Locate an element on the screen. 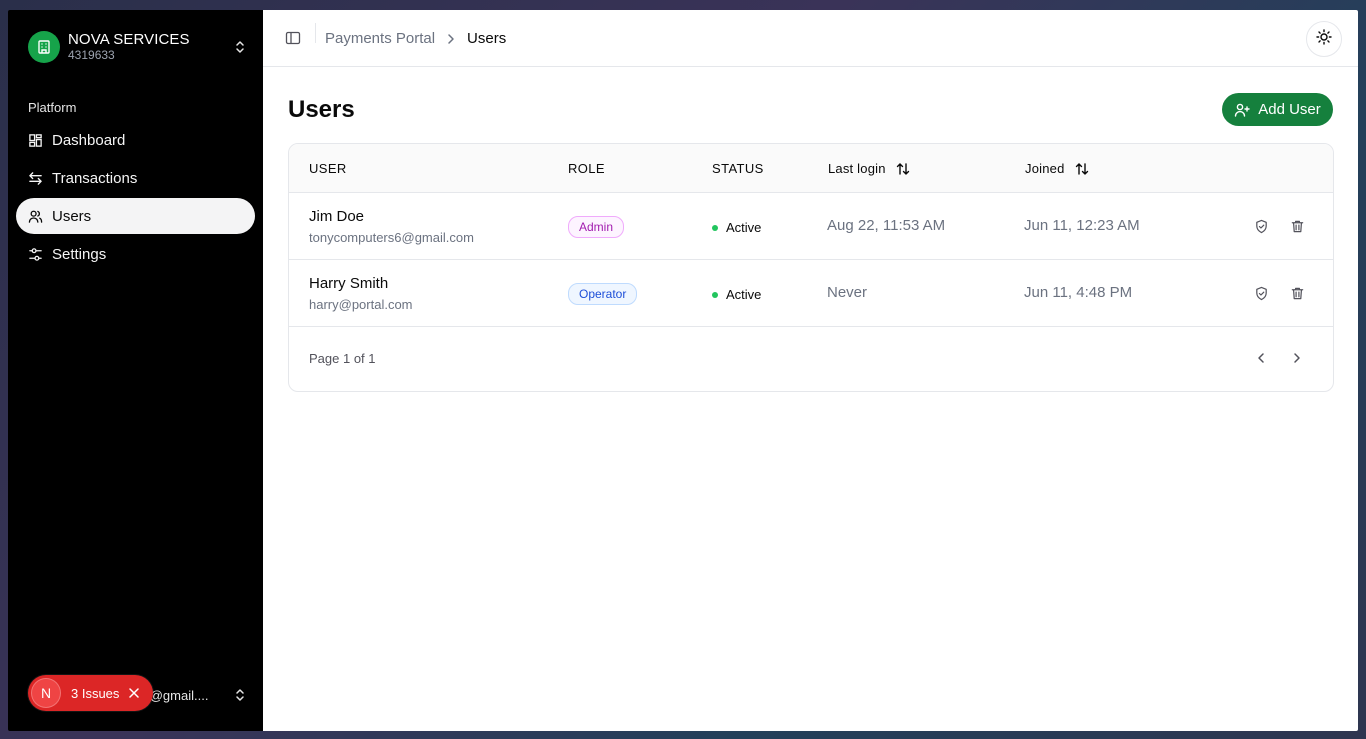 This screenshot has width=1366, height=739. column-header-user: USER is located at coordinates (328, 168).